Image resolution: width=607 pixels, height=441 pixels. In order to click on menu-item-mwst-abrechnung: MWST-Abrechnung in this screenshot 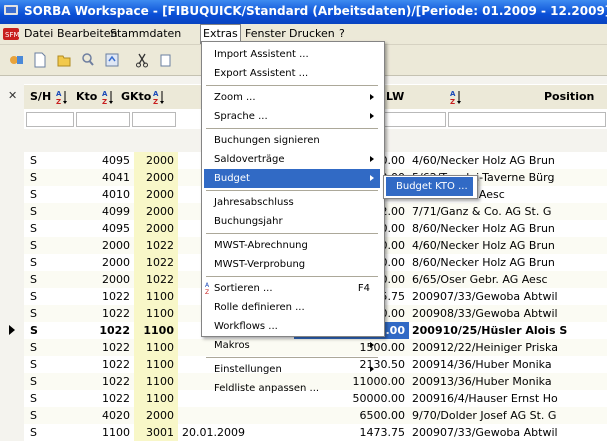, I will do `click(292, 245)`.